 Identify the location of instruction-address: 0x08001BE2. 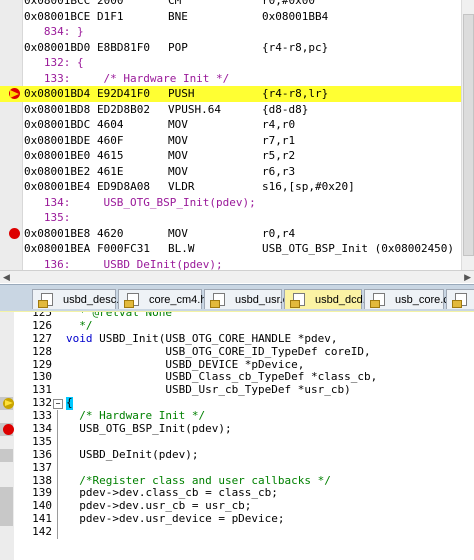
(57, 171).